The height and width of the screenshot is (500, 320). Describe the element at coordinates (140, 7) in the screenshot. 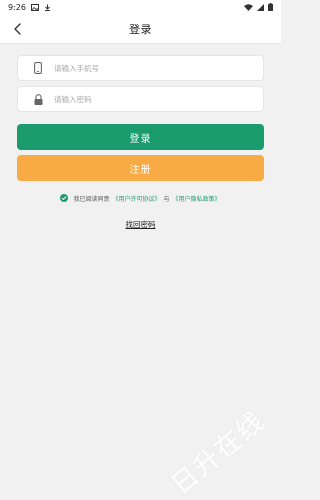

I see `status-bar: 9:26` at that location.